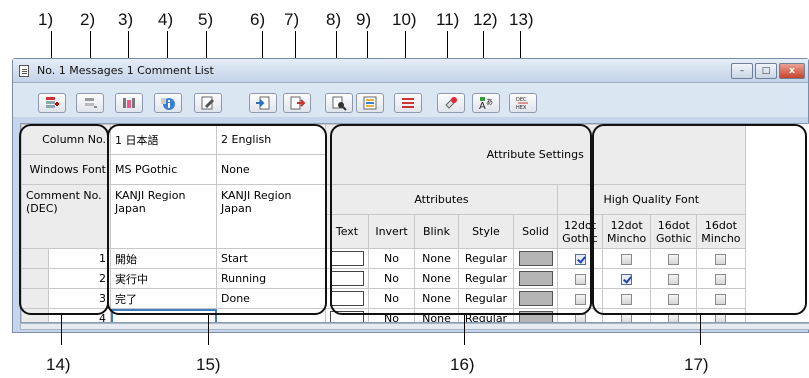  I want to click on import-text-button, so click(263, 103).